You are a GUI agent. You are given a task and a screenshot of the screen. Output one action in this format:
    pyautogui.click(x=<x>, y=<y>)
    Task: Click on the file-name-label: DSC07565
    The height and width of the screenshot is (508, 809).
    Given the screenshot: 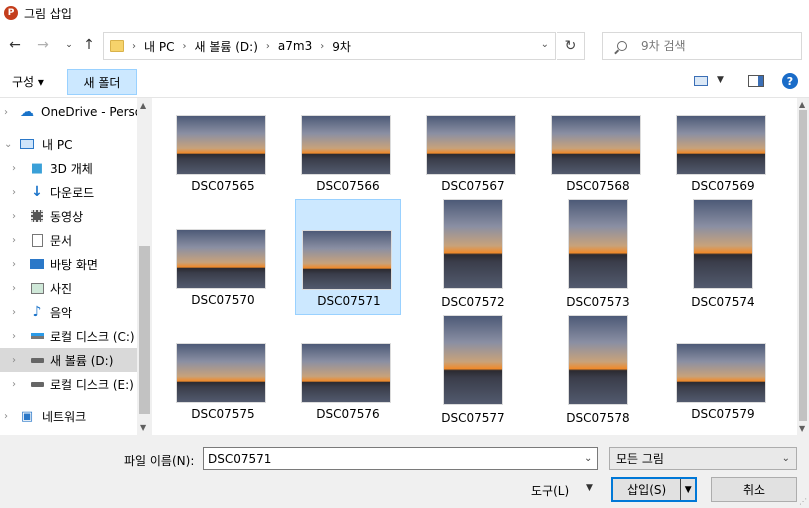 What is the action you would take?
    pyautogui.click(x=223, y=186)
    